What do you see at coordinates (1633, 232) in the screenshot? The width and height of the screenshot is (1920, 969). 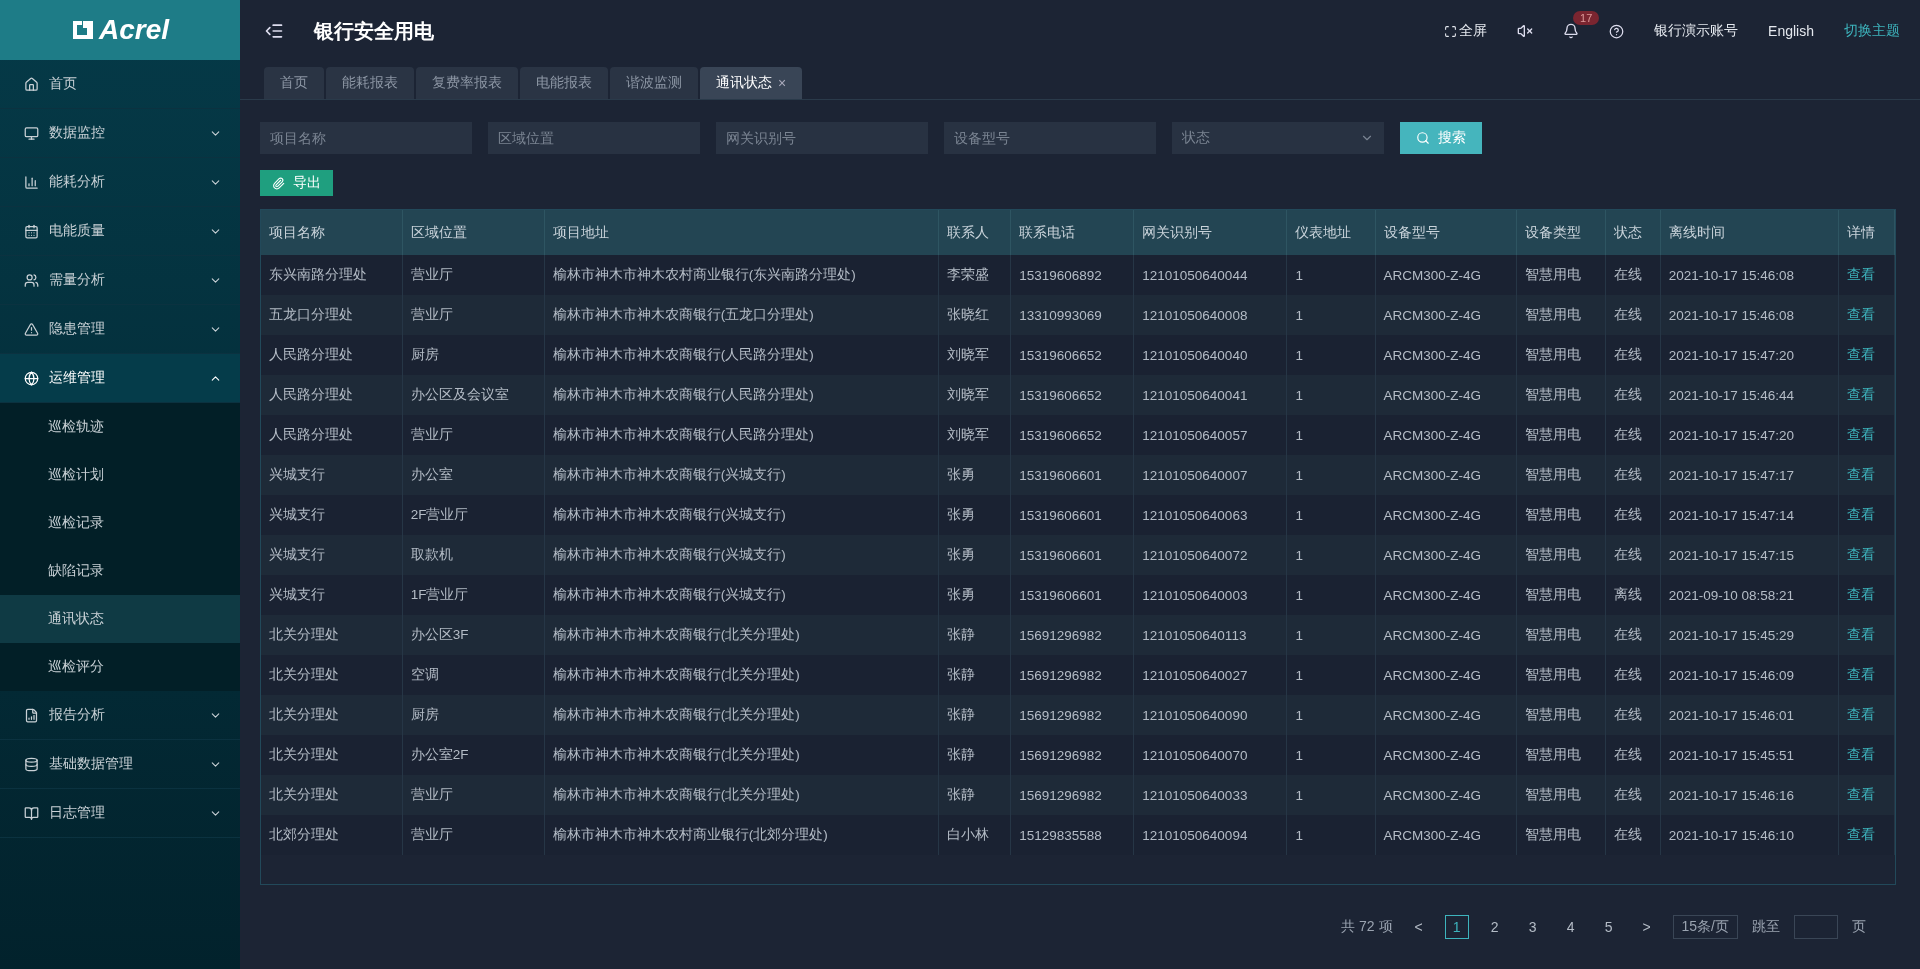 I see `column-header: 状态` at bounding box center [1633, 232].